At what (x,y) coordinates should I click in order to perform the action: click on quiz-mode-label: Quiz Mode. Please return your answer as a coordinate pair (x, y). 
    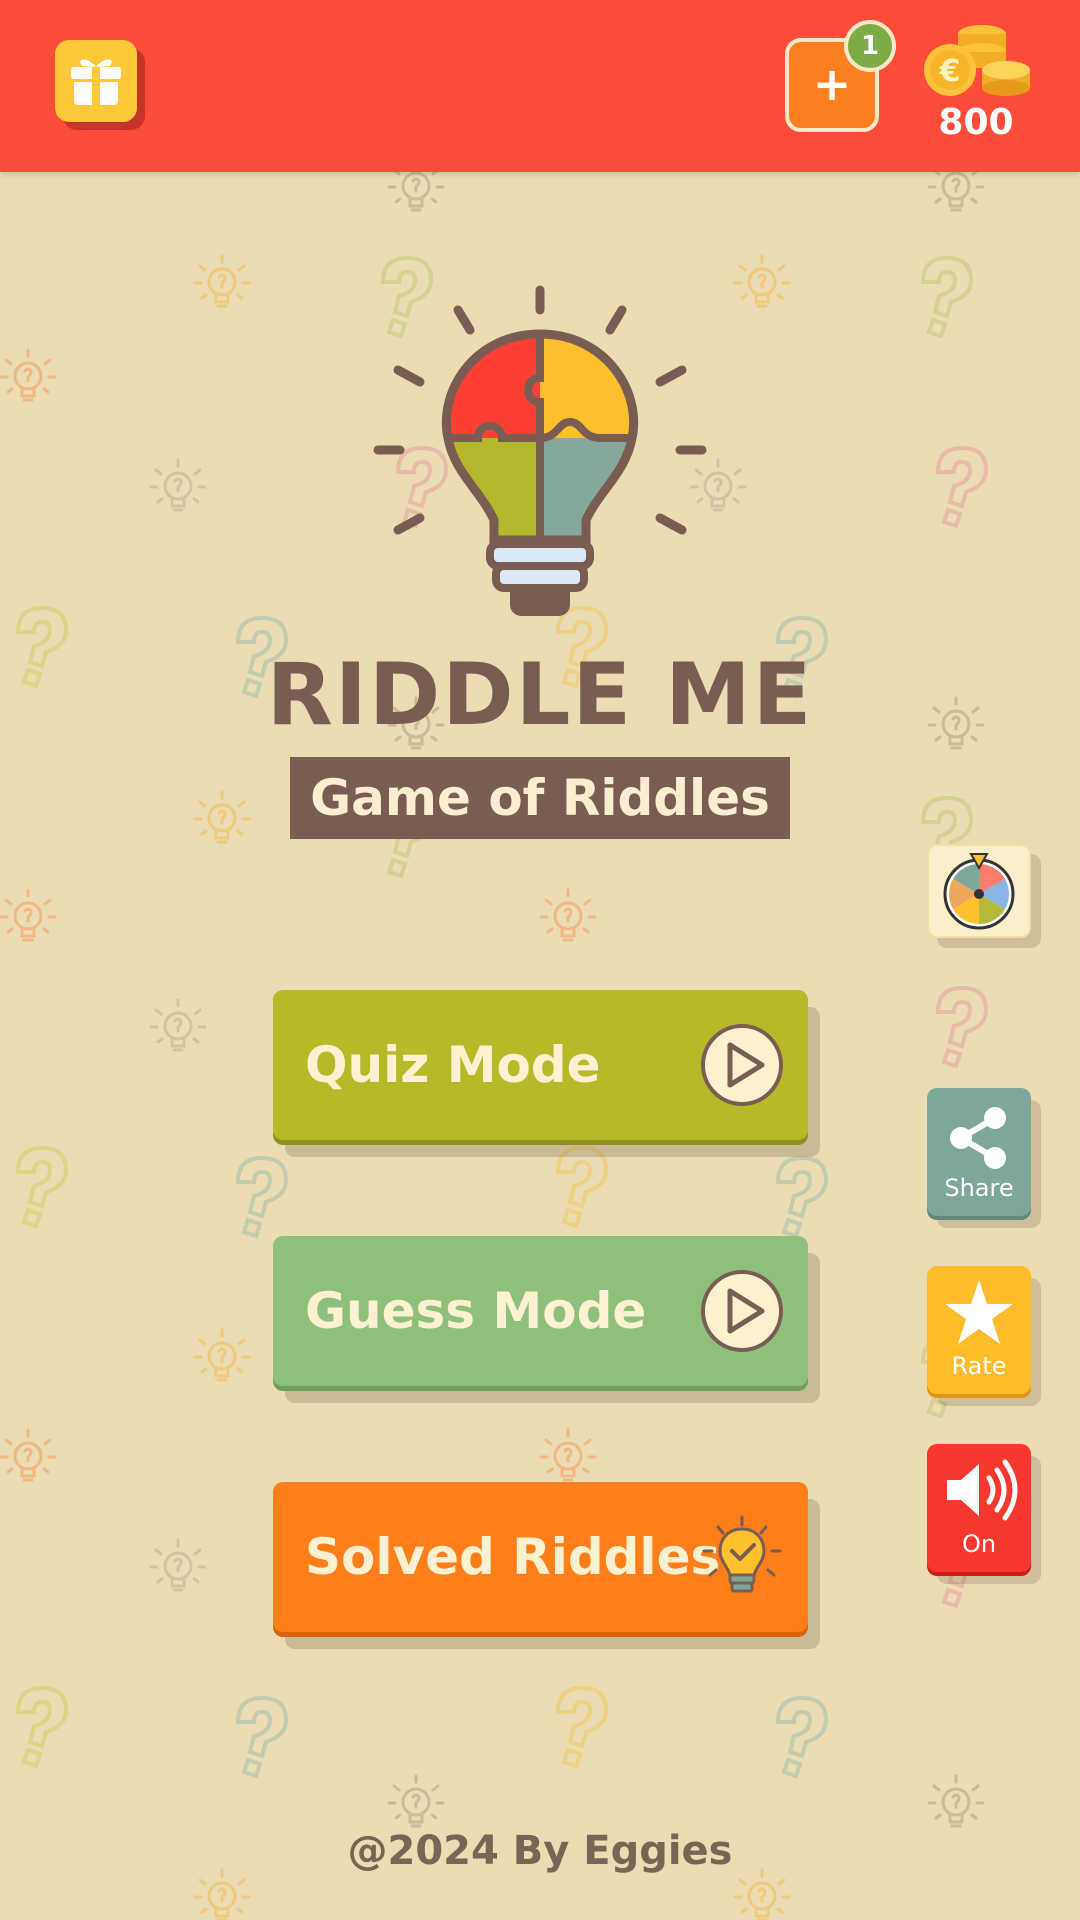
    Looking at the image, I should click on (453, 1065).